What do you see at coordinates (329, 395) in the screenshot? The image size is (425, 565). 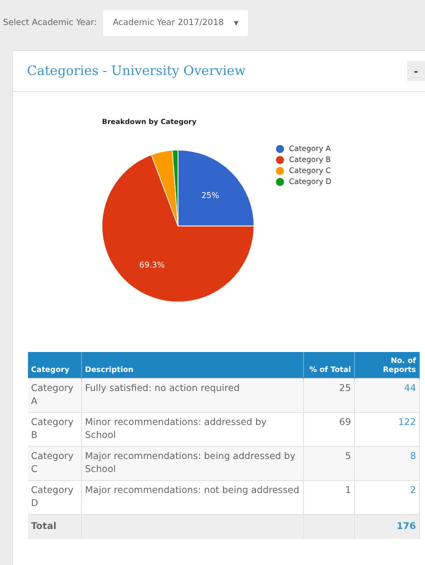 I see `table-cell: 25` at bounding box center [329, 395].